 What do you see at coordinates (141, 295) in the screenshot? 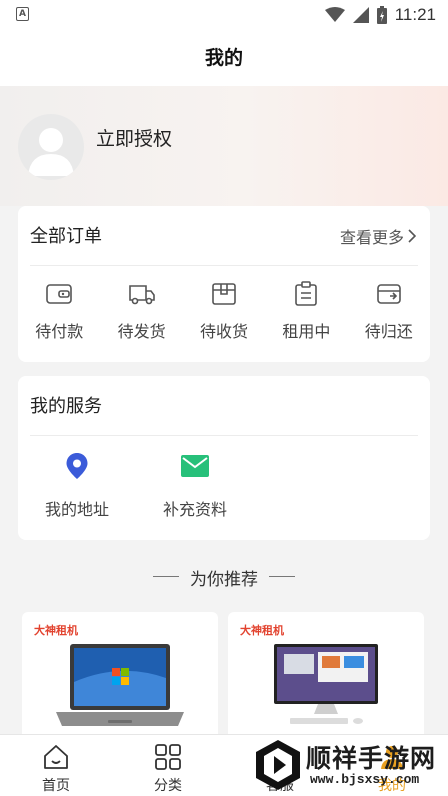
I see `truck-icon` at bounding box center [141, 295].